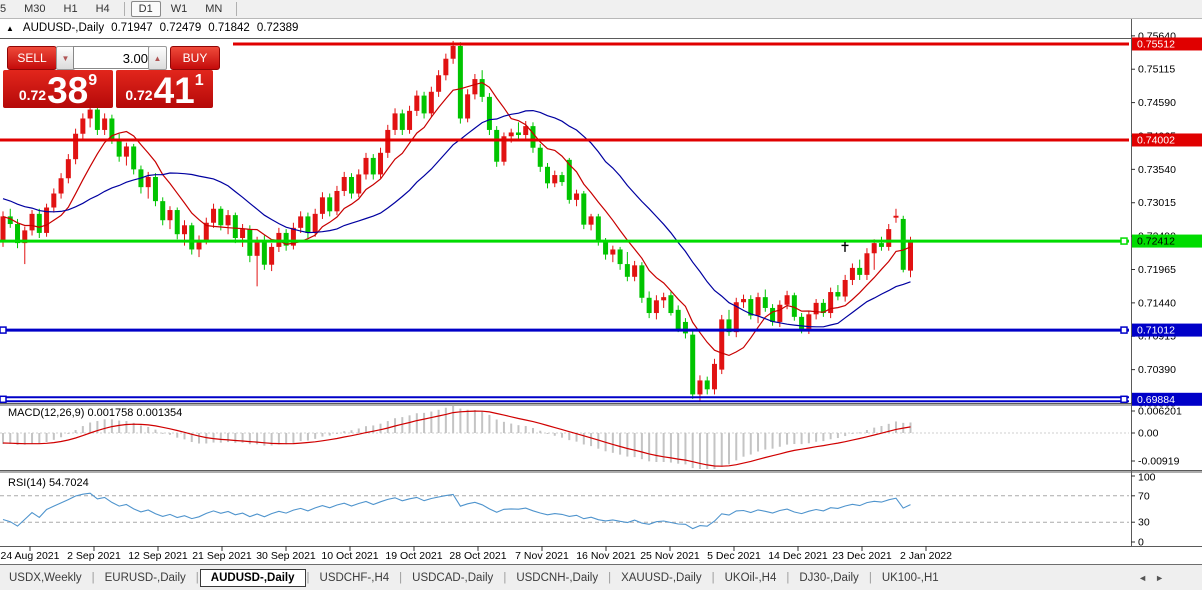  What do you see at coordinates (132, 28) in the screenshot?
I see `ohlc-open: 0.71947` at bounding box center [132, 28].